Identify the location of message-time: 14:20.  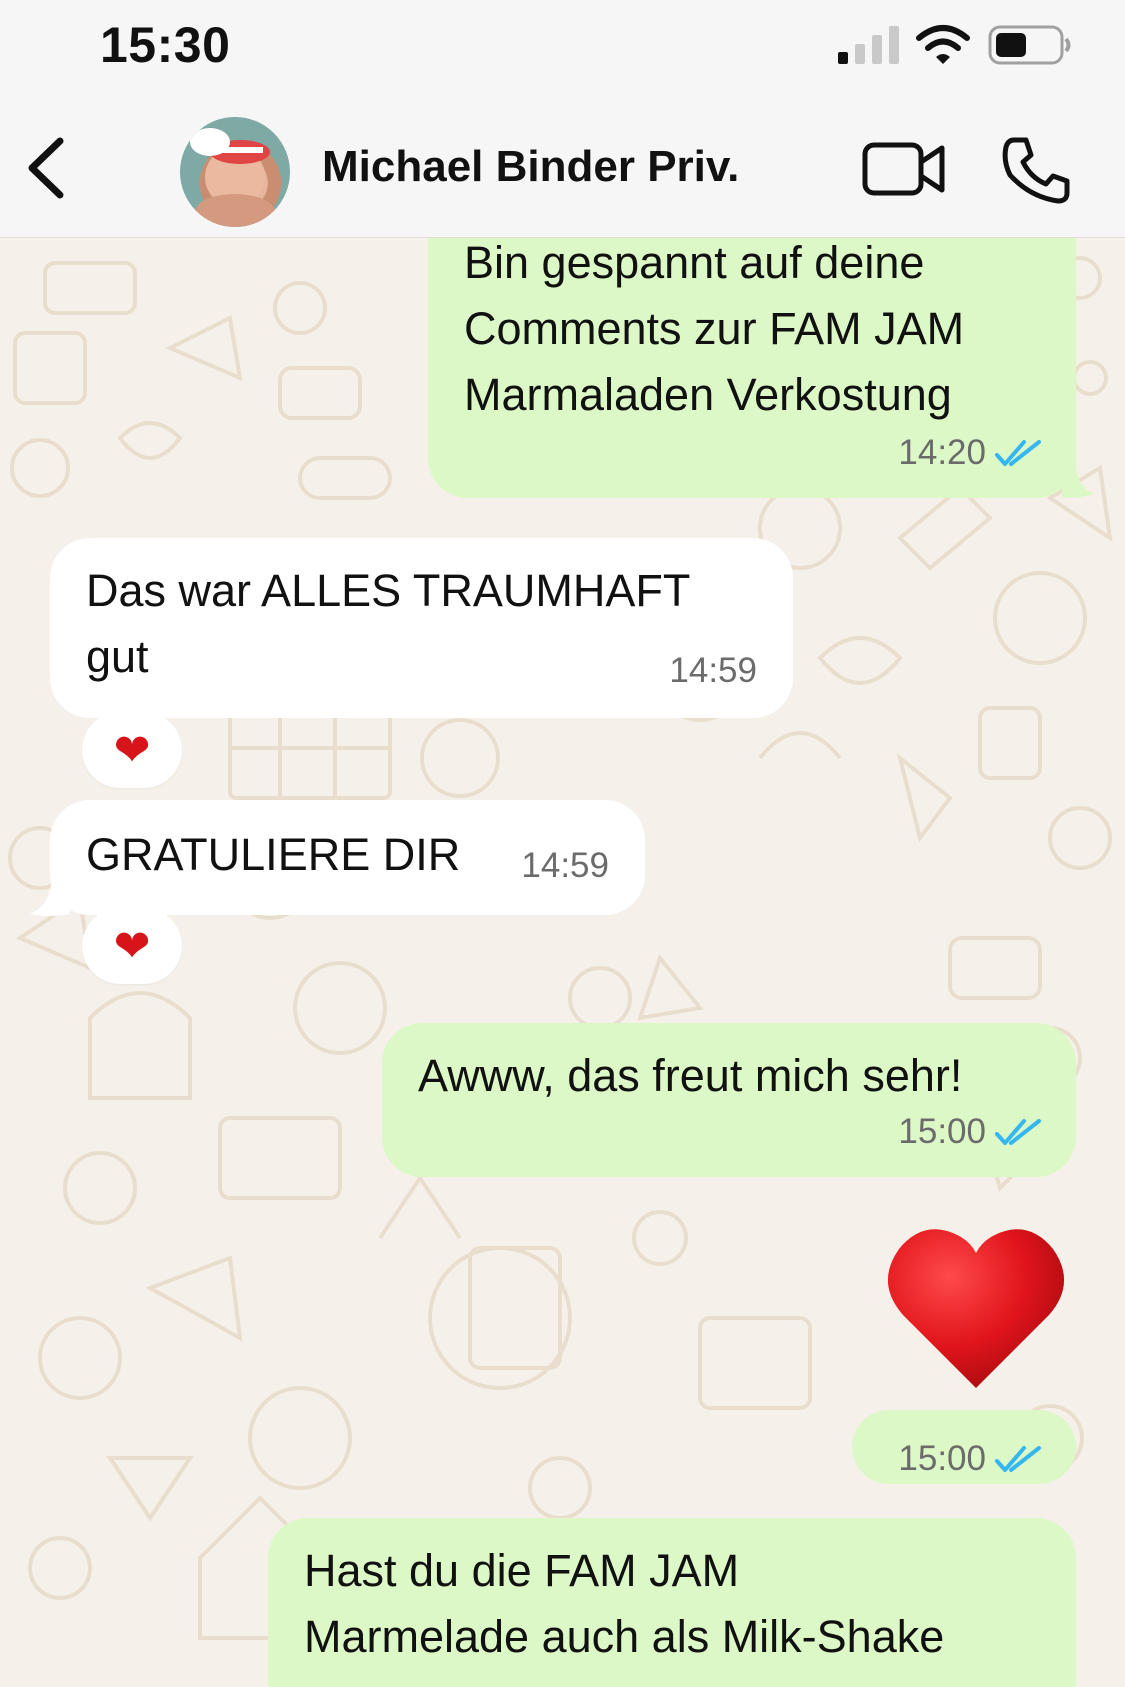
(942, 452).